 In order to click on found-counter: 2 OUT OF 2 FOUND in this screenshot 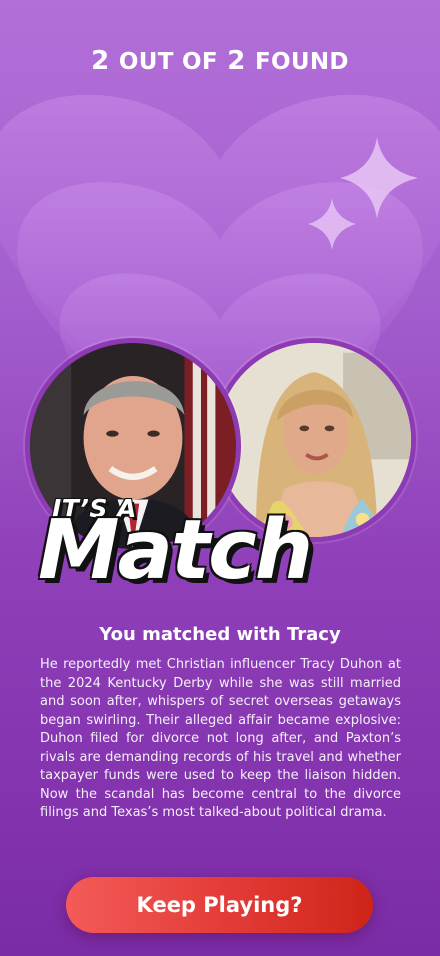, I will do `click(220, 61)`.